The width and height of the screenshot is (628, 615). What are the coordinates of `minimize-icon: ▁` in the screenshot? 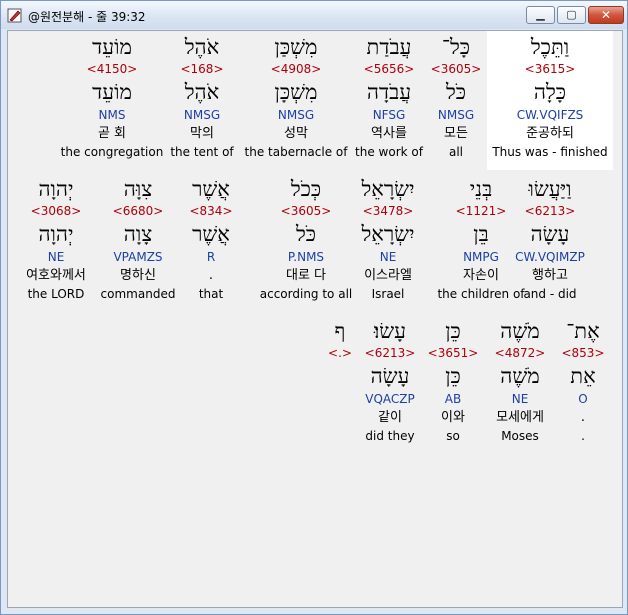 It's located at (540, 14).